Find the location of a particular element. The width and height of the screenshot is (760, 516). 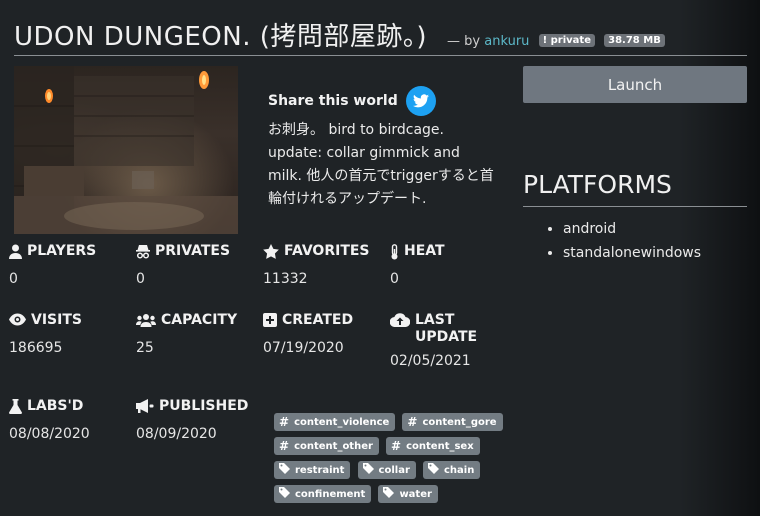

stat-privates: PRIVATES 0 is located at coordinates (196, 265).